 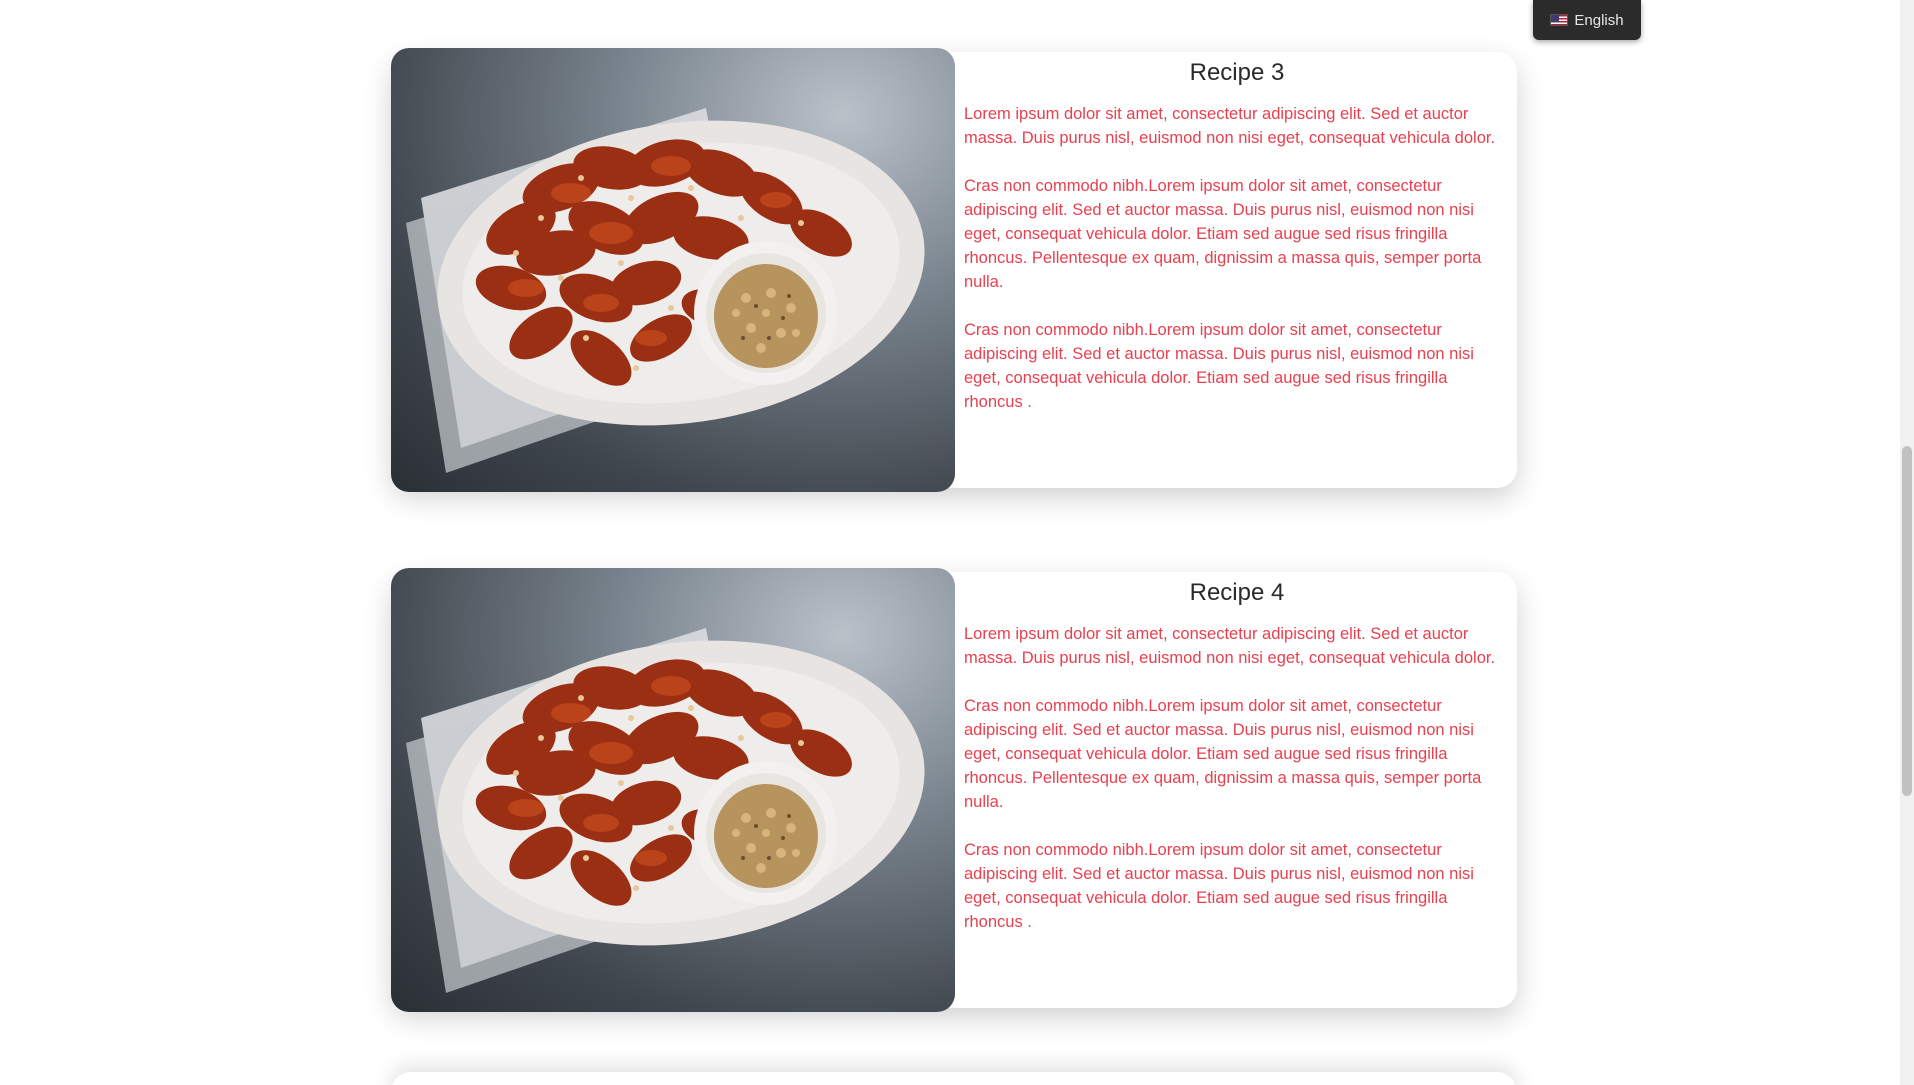 I want to click on language-label: English, so click(x=1599, y=20).